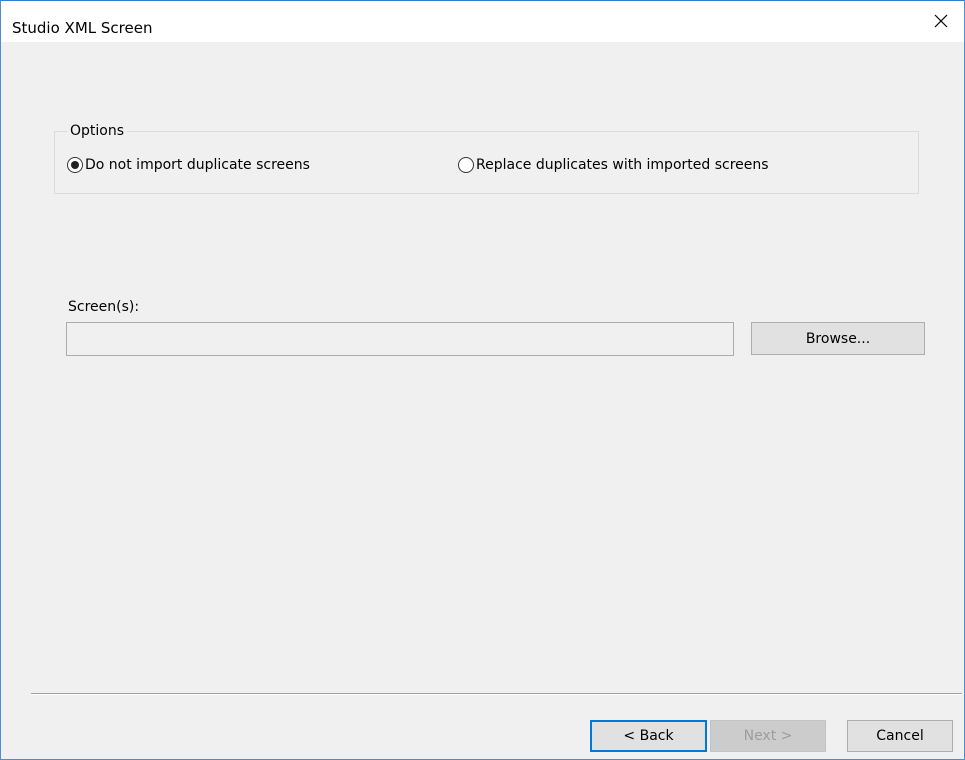 Image resolution: width=965 pixels, height=760 pixels. I want to click on next-button: Next >, so click(768, 736).